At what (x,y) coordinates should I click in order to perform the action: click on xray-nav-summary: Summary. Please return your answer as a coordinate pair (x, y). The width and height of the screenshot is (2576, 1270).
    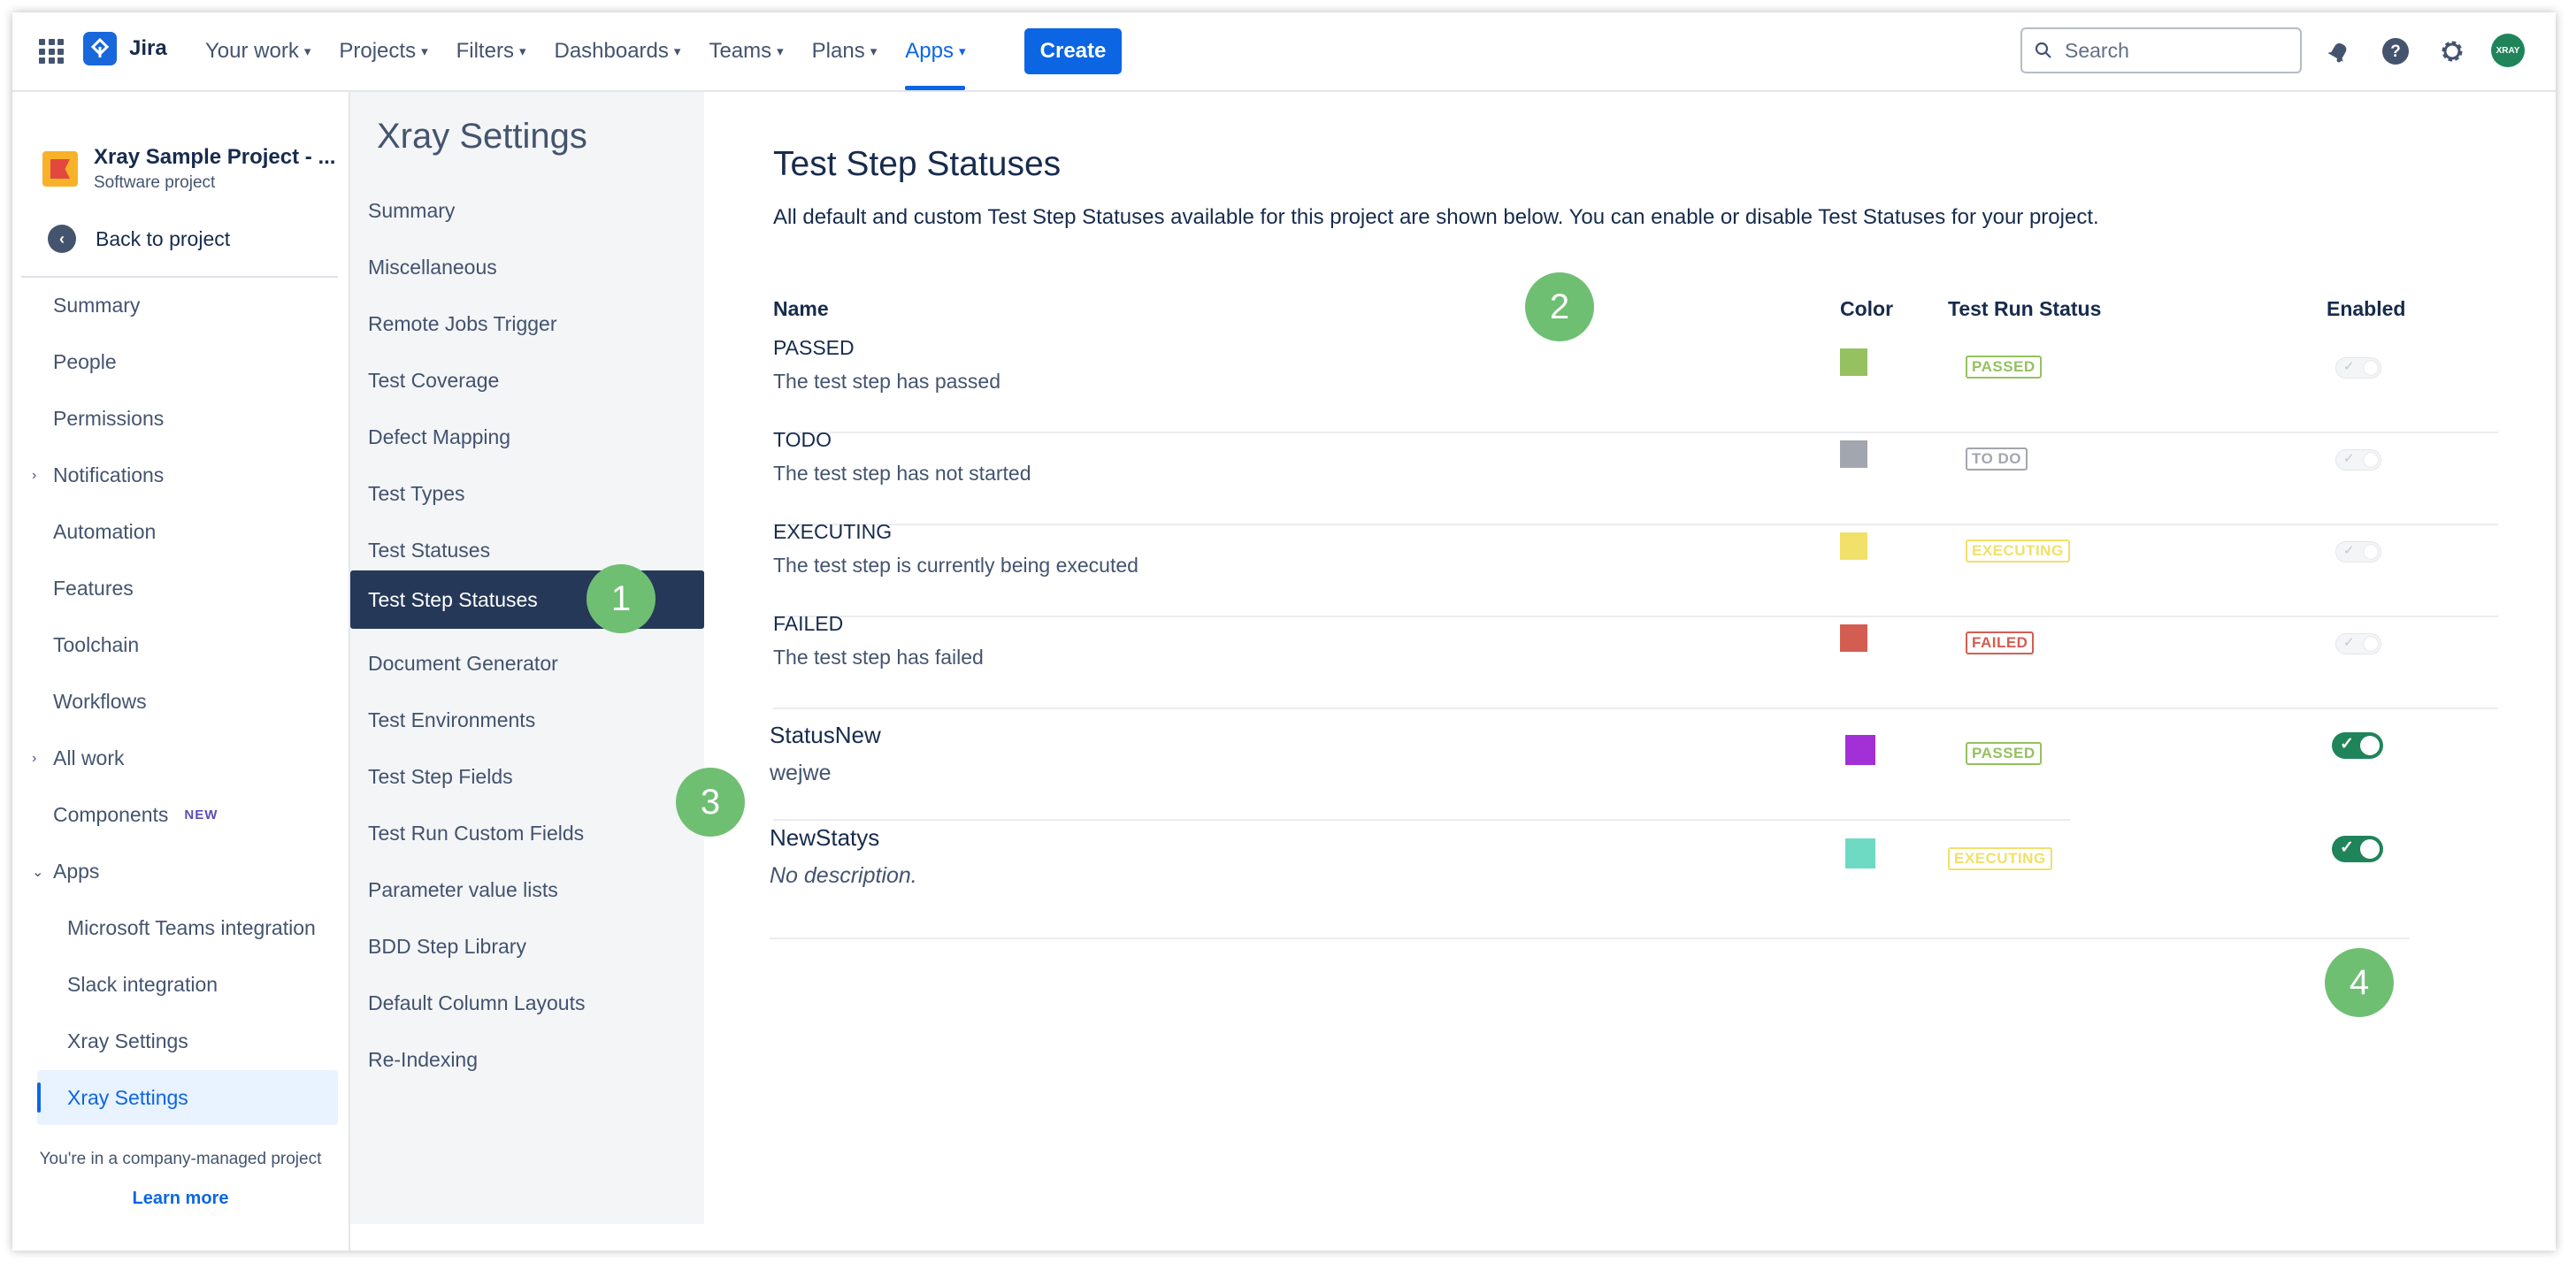
    Looking at the image, I should click on (527, 210).